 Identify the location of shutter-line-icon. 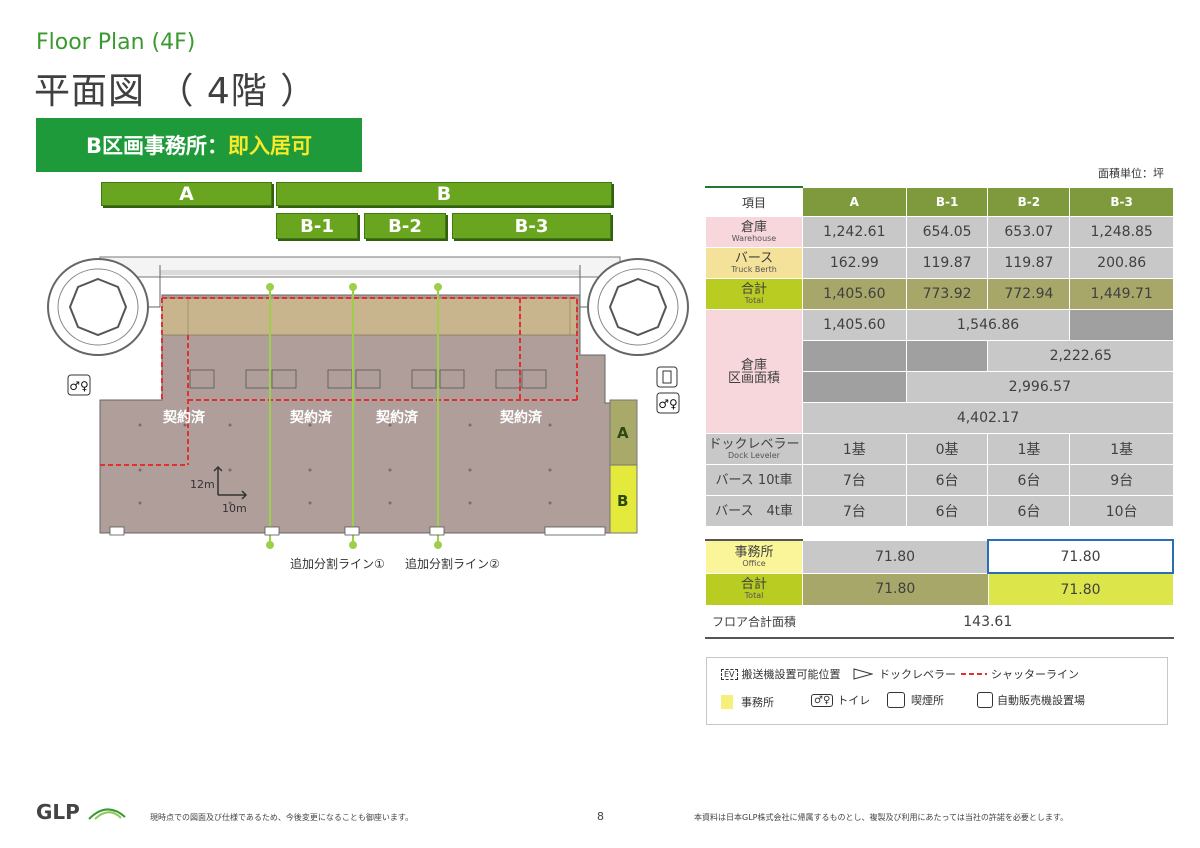
(974, 674).